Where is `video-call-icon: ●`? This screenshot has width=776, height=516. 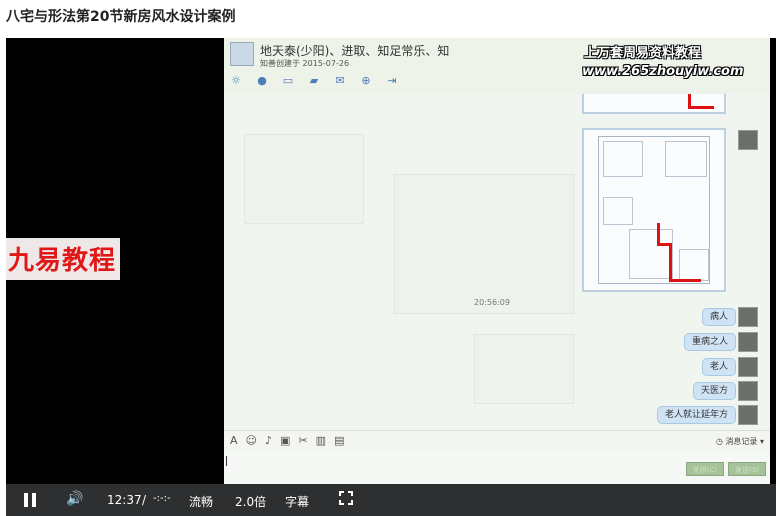 video-call-icon: ● is located at coordinates (262, 80).